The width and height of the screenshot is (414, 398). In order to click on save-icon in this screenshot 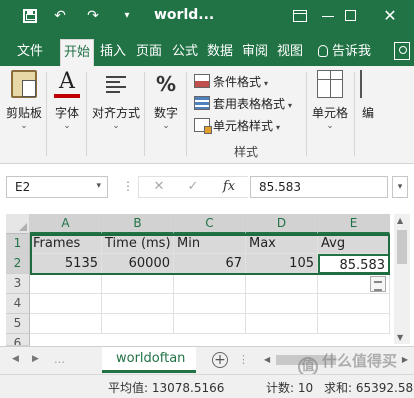, I will do `click(30, 16)`.